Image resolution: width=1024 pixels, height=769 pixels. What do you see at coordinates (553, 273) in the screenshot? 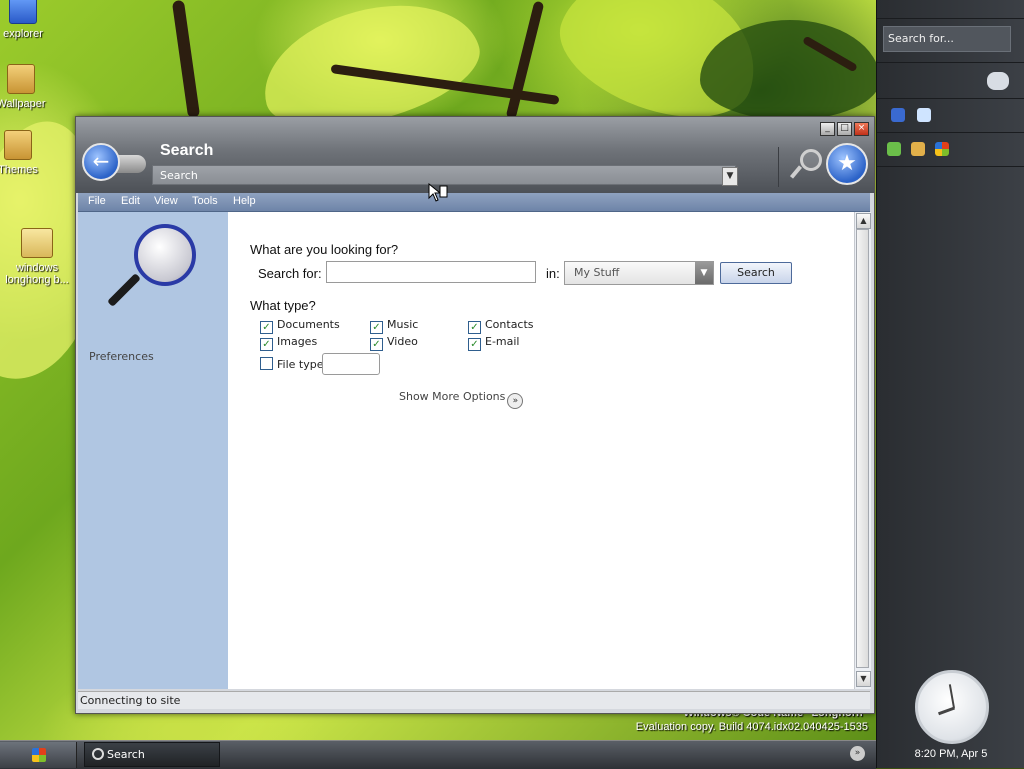
I see `in-label: in:` at bounding box center [553, 273].